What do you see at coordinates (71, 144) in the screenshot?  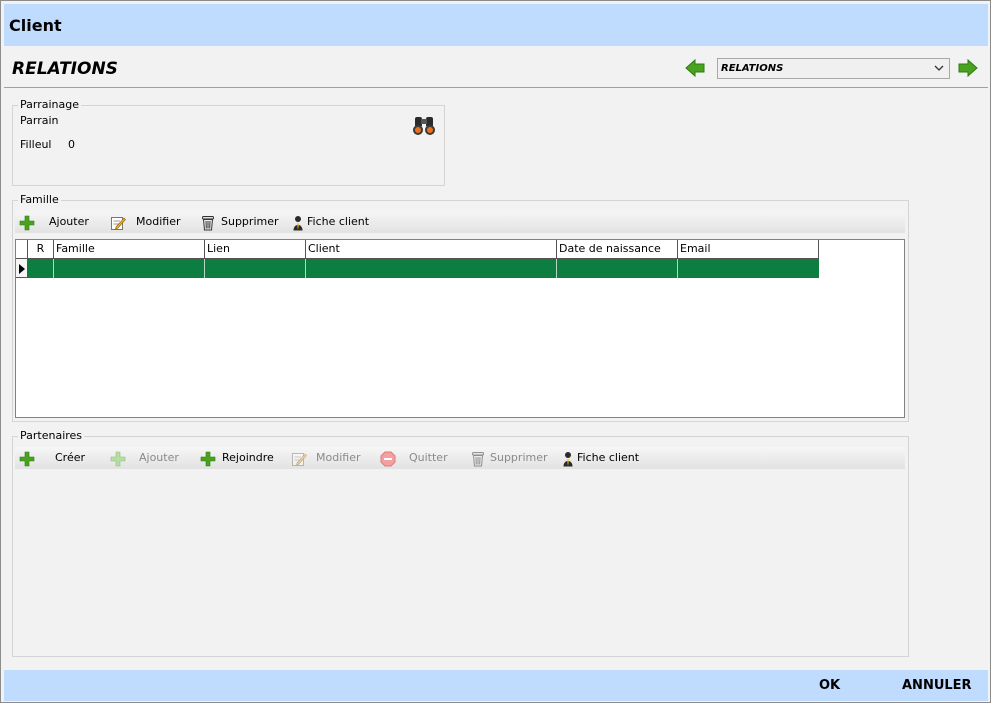 I see `filleul-count: 0` at bounding box center [71, 144].